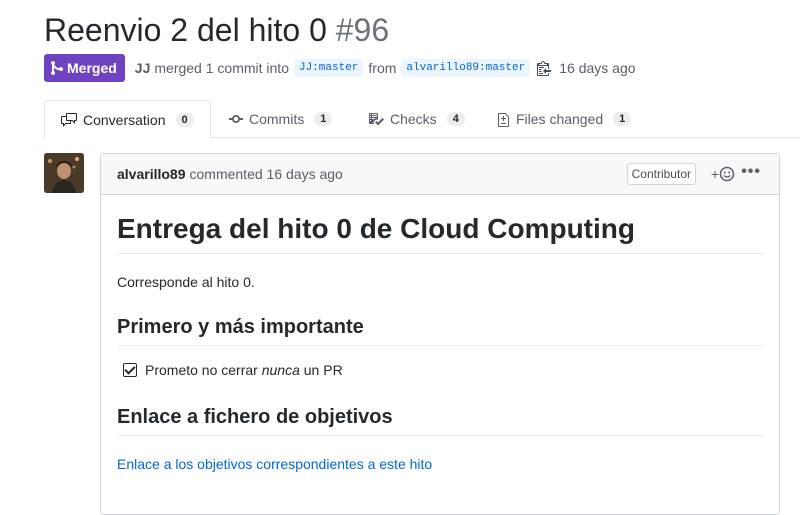 The width and height of the screenshot is (800, 515). Describe the element at coordinates (727, 174) in the screenshot. I see `smiley-icon` at that location.